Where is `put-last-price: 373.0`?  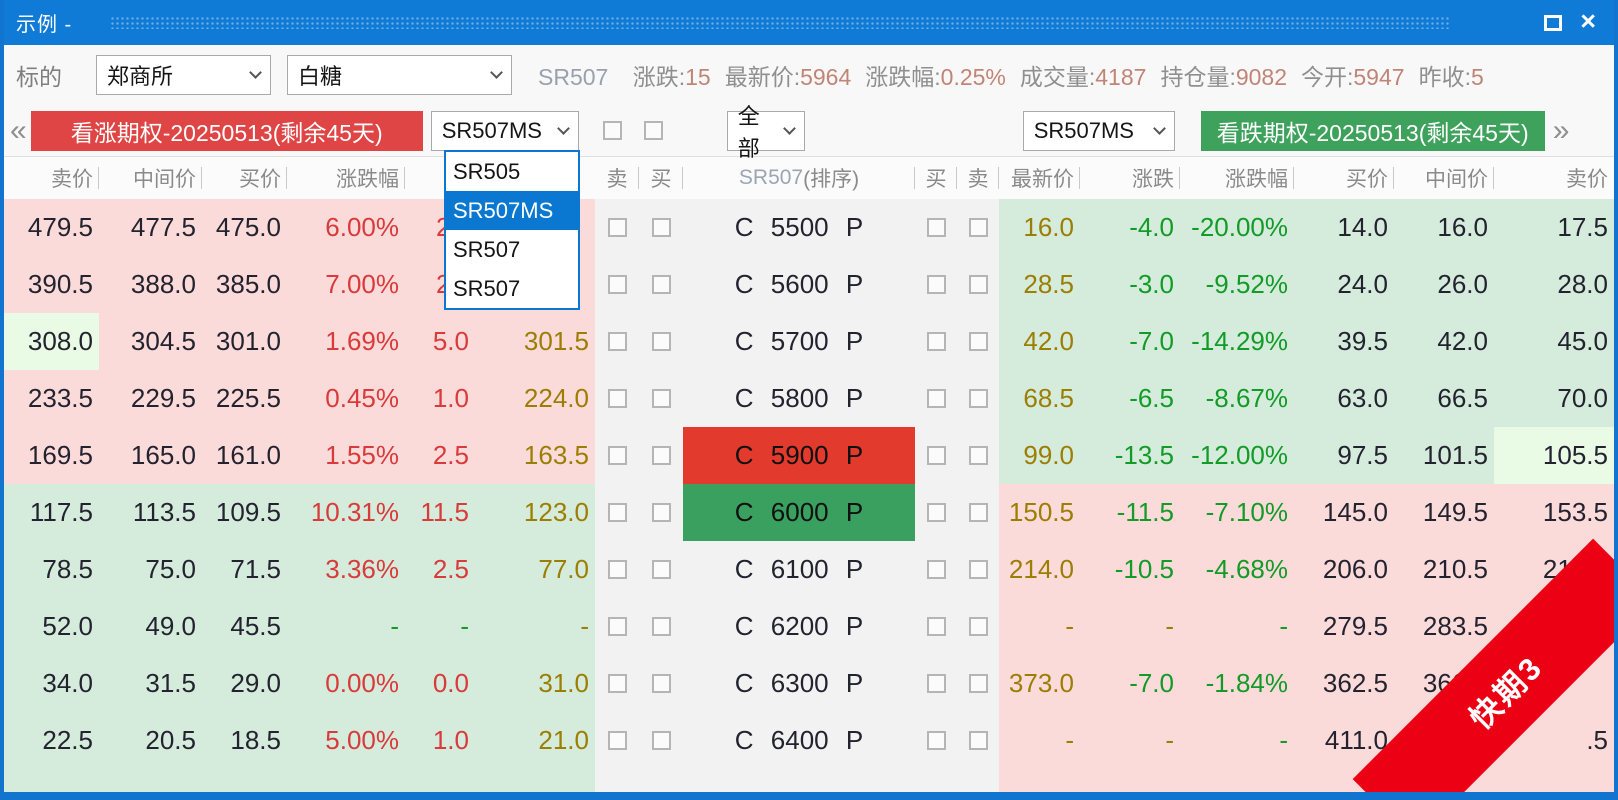 put-last-price: 373.0 is located at coordinates (1039, 683).